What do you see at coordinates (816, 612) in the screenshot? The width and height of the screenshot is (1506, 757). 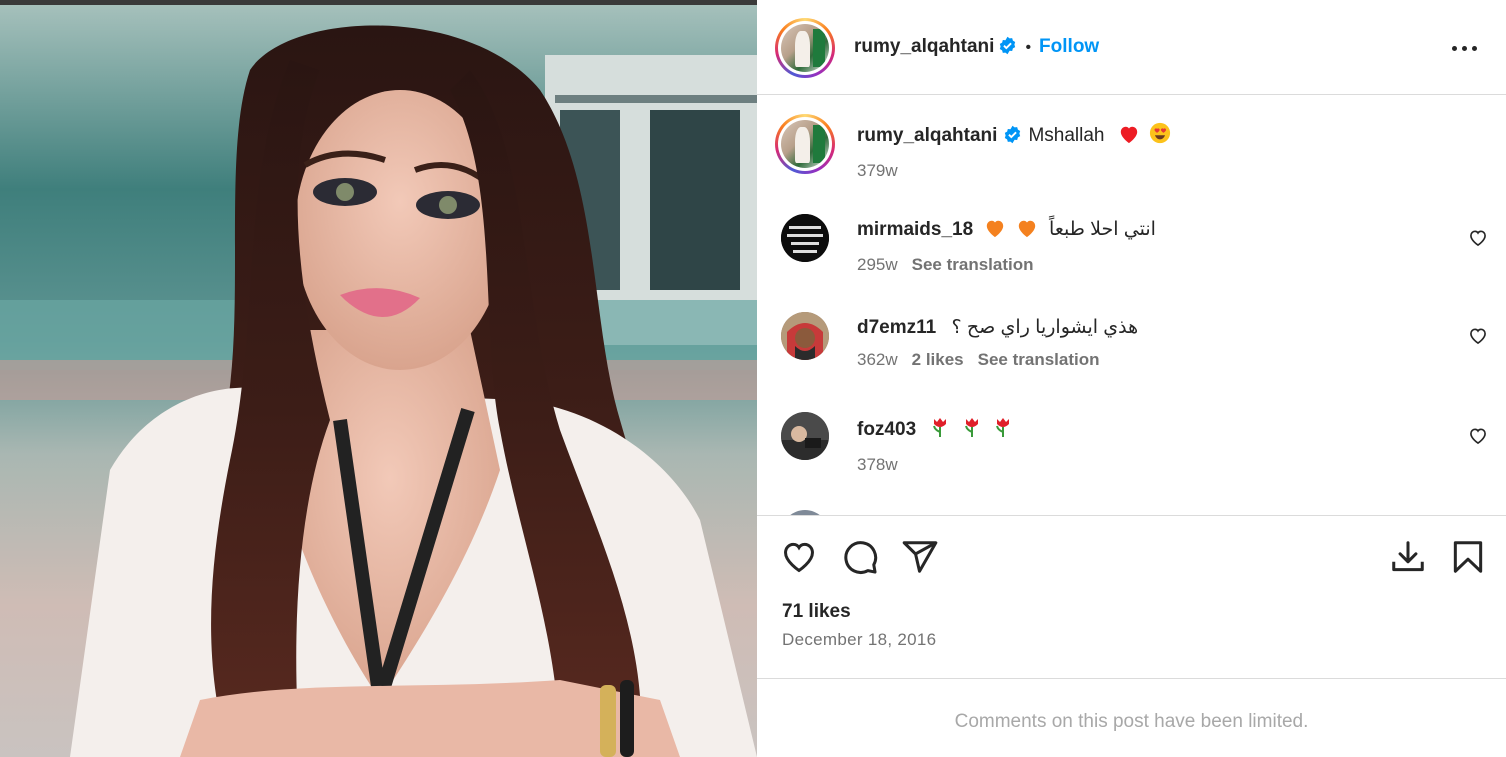 I see `likes-count: 71 likes` at bounding box center [816, 612].